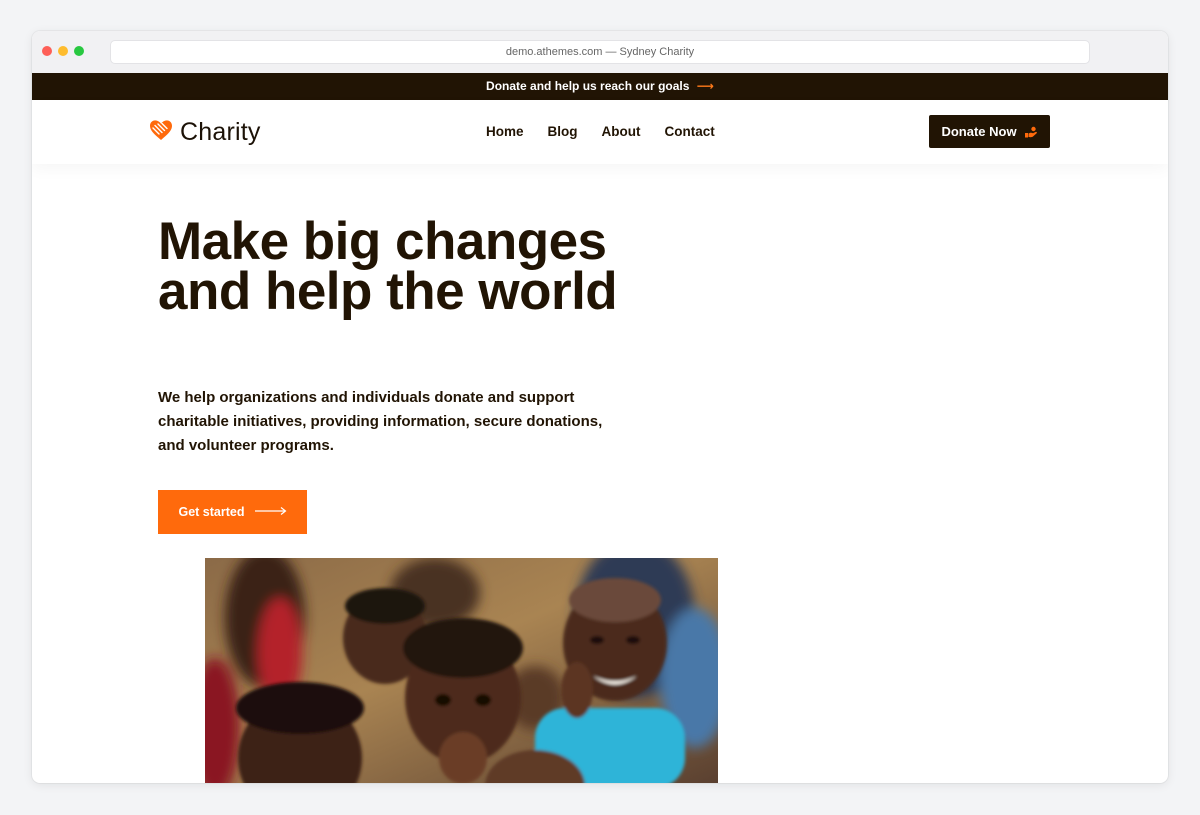 The height and width of the screenshot is (815, 1200). Describe the element at coordinates (388, 266) in the screenshot. I see `hero-title: Make big changes and help the world` at that location.